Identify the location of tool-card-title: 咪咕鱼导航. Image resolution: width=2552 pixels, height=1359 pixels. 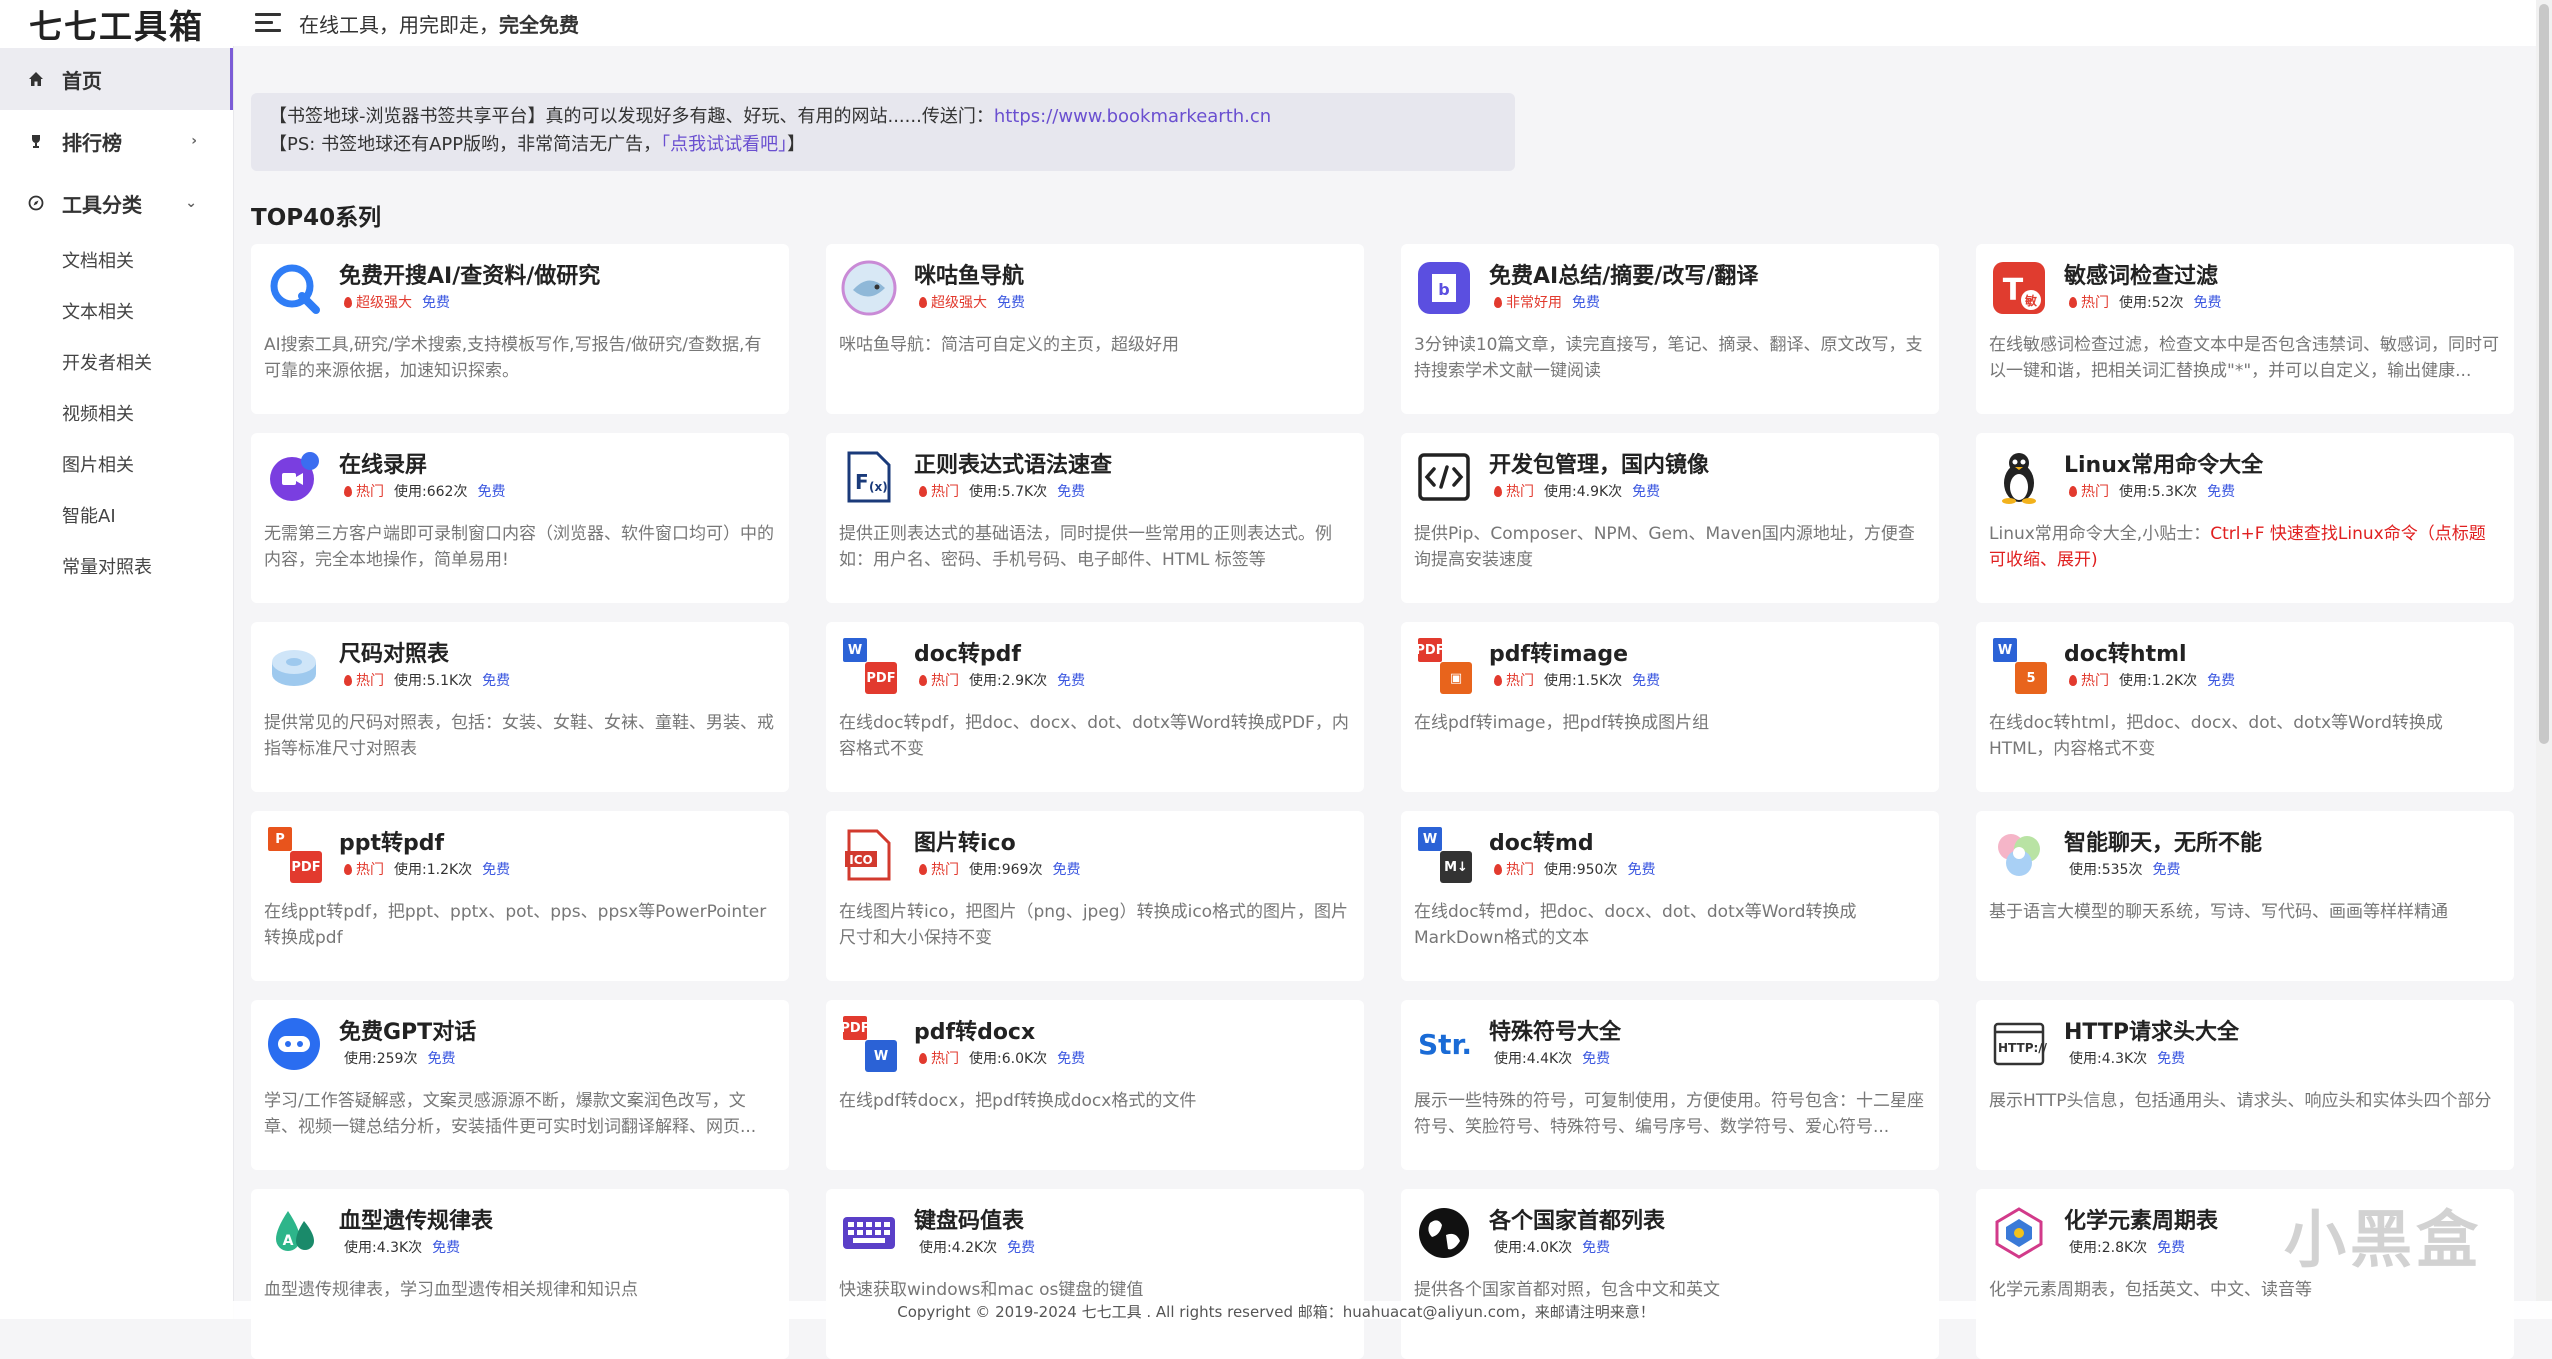
(969, 274).